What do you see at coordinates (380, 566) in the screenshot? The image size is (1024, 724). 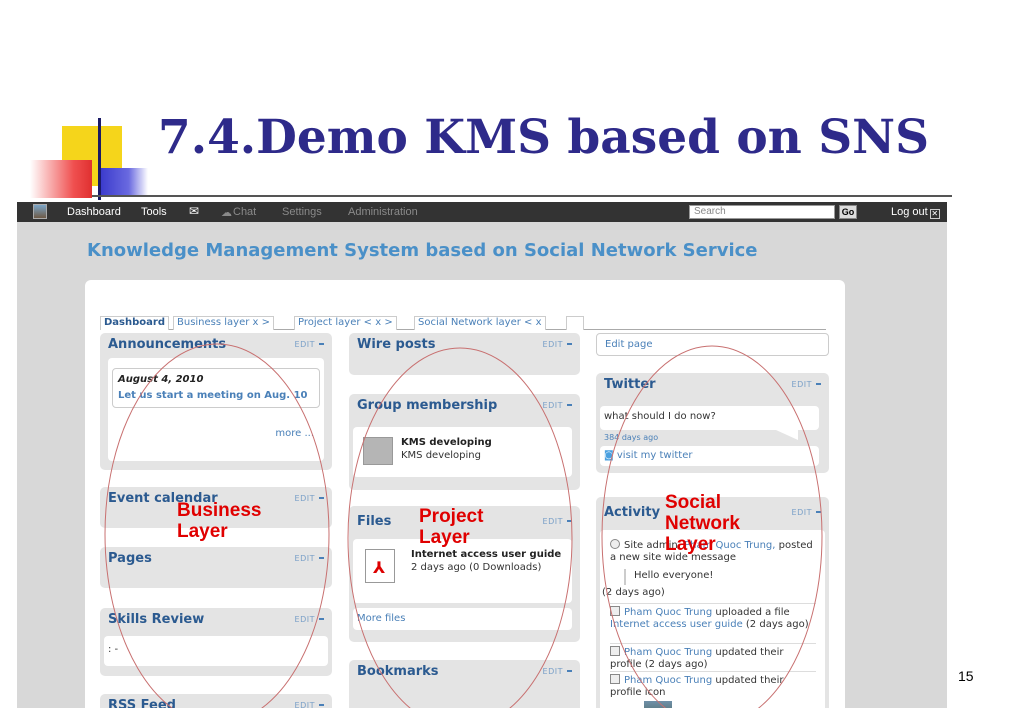 I see `pdf-icon: ⅄` at bounding box center [380, 566].